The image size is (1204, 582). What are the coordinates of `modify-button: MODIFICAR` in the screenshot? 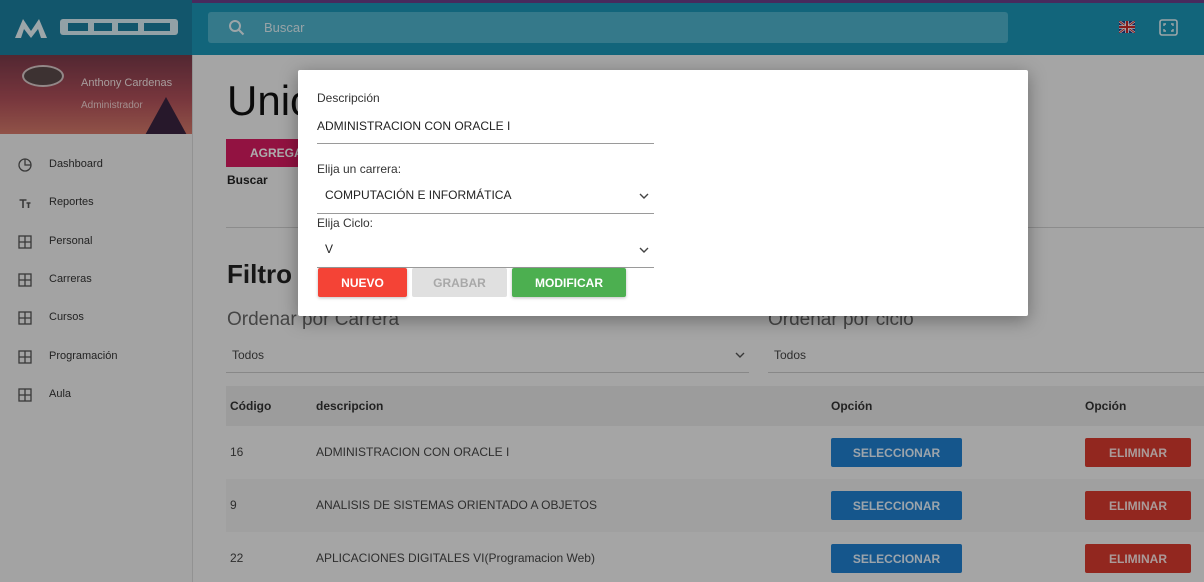 It's located at (569, 282).